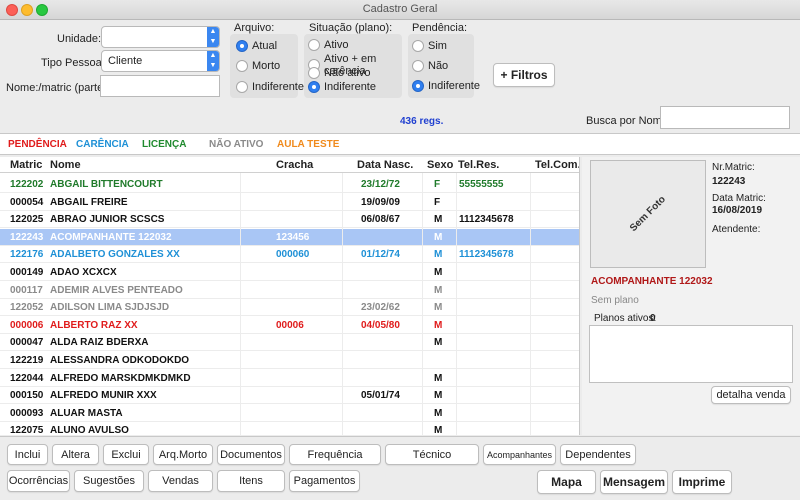 The width and height of the screenshot is (800, 500). I want to click on unidade-label: Unidade:, so click(79, 39).